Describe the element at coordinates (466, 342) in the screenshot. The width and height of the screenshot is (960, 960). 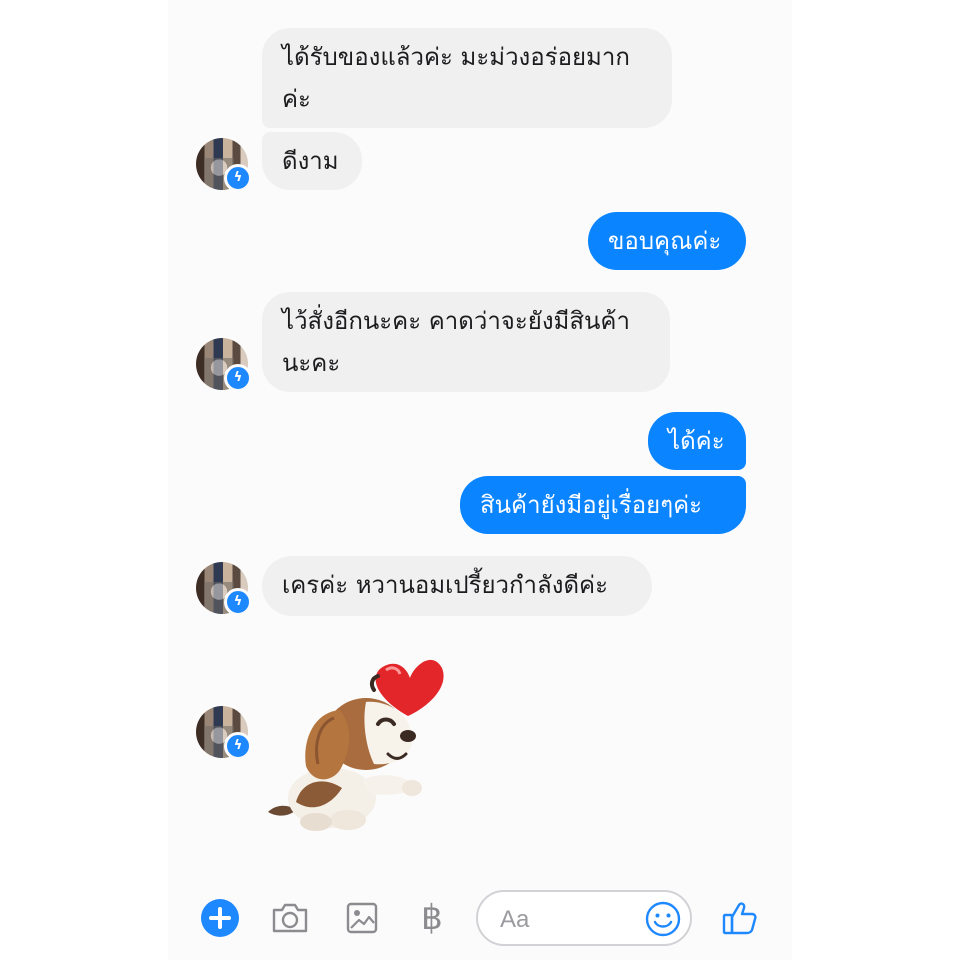
I see `message-incoming: ไว้สั่งอีกนะคะ คาดว่าจะยังมีสินค้า นะคะ` at that location.